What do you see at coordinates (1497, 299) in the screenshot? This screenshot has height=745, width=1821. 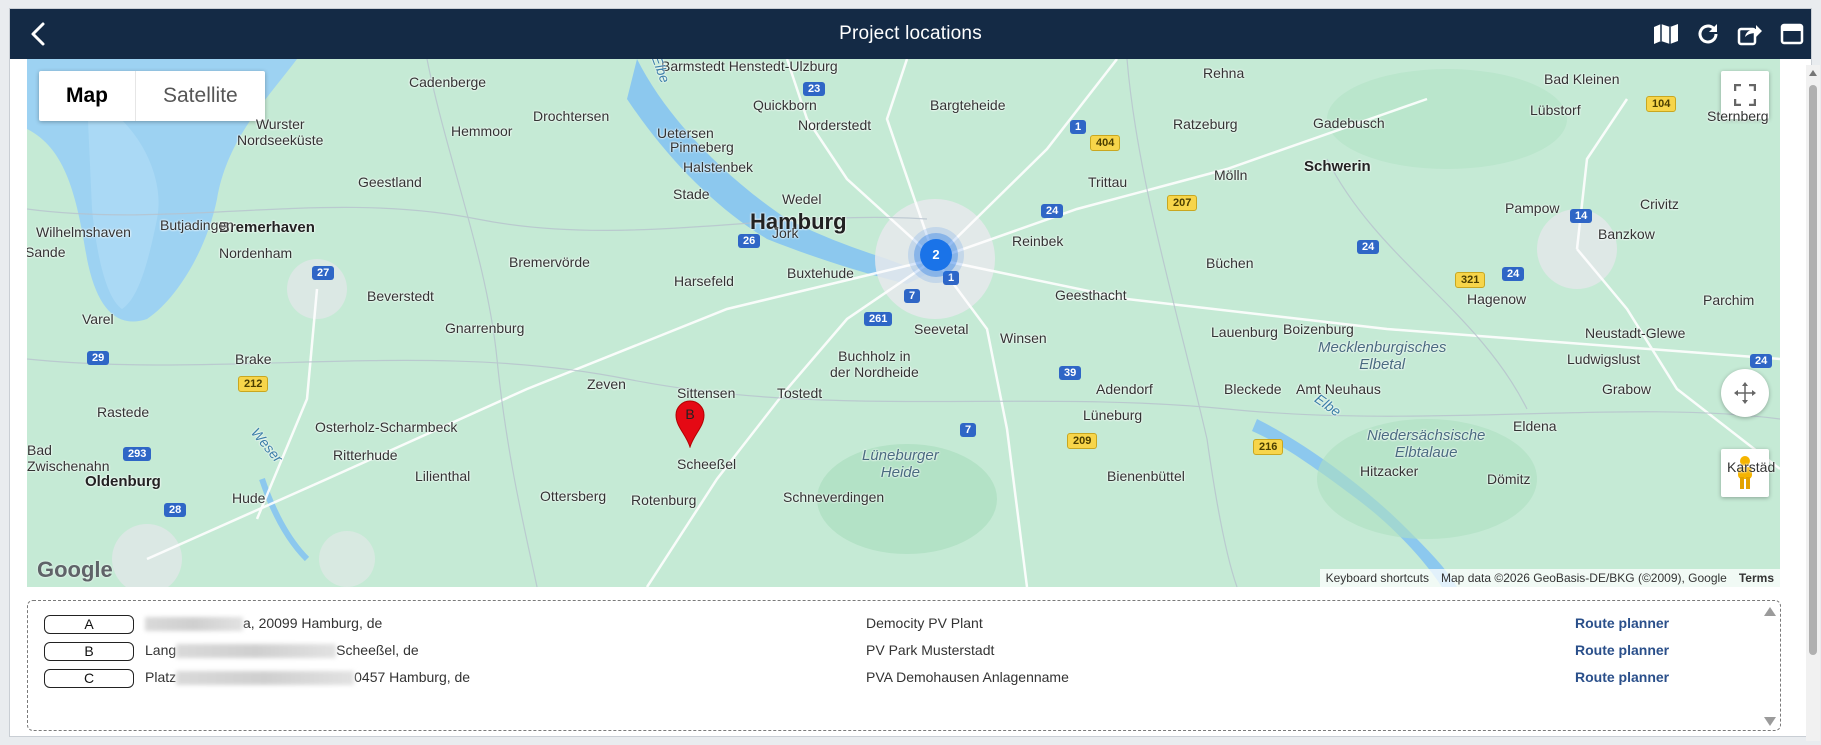 I see `map-label-hagenow: Hagenow` at bounding box center [1497, 299].